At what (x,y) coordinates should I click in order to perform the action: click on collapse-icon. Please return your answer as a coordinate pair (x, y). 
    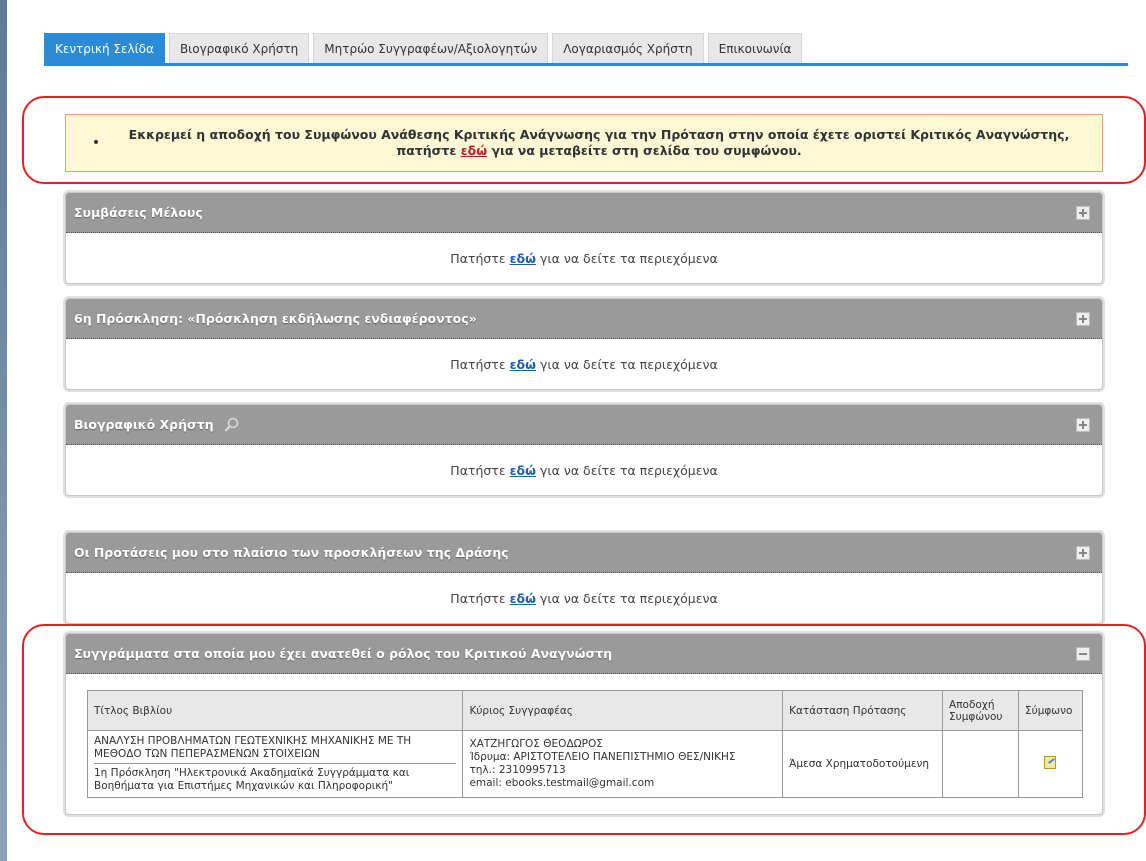
    Looking at the image, I should click on (1083, 653).